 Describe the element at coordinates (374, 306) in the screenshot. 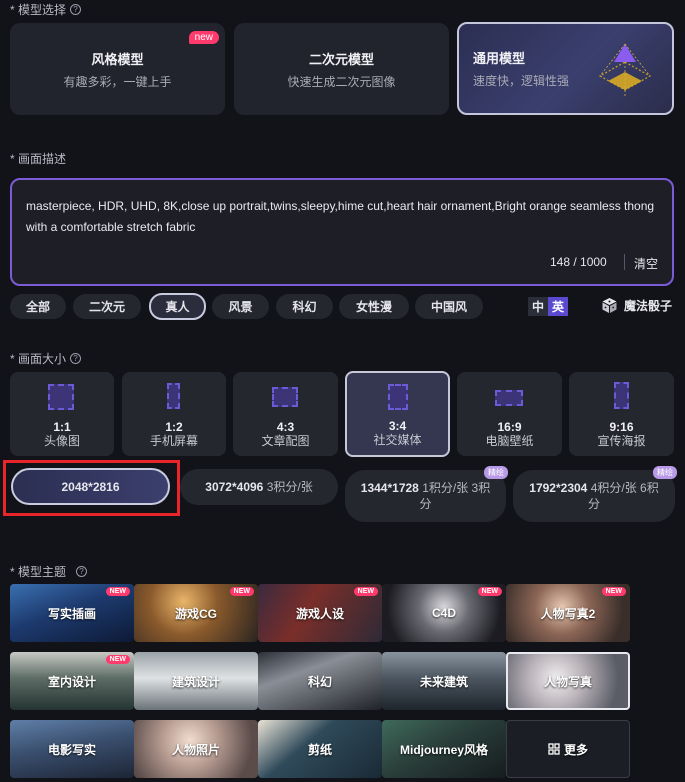

I see `chip-female-comic: 女性漫` at that location.